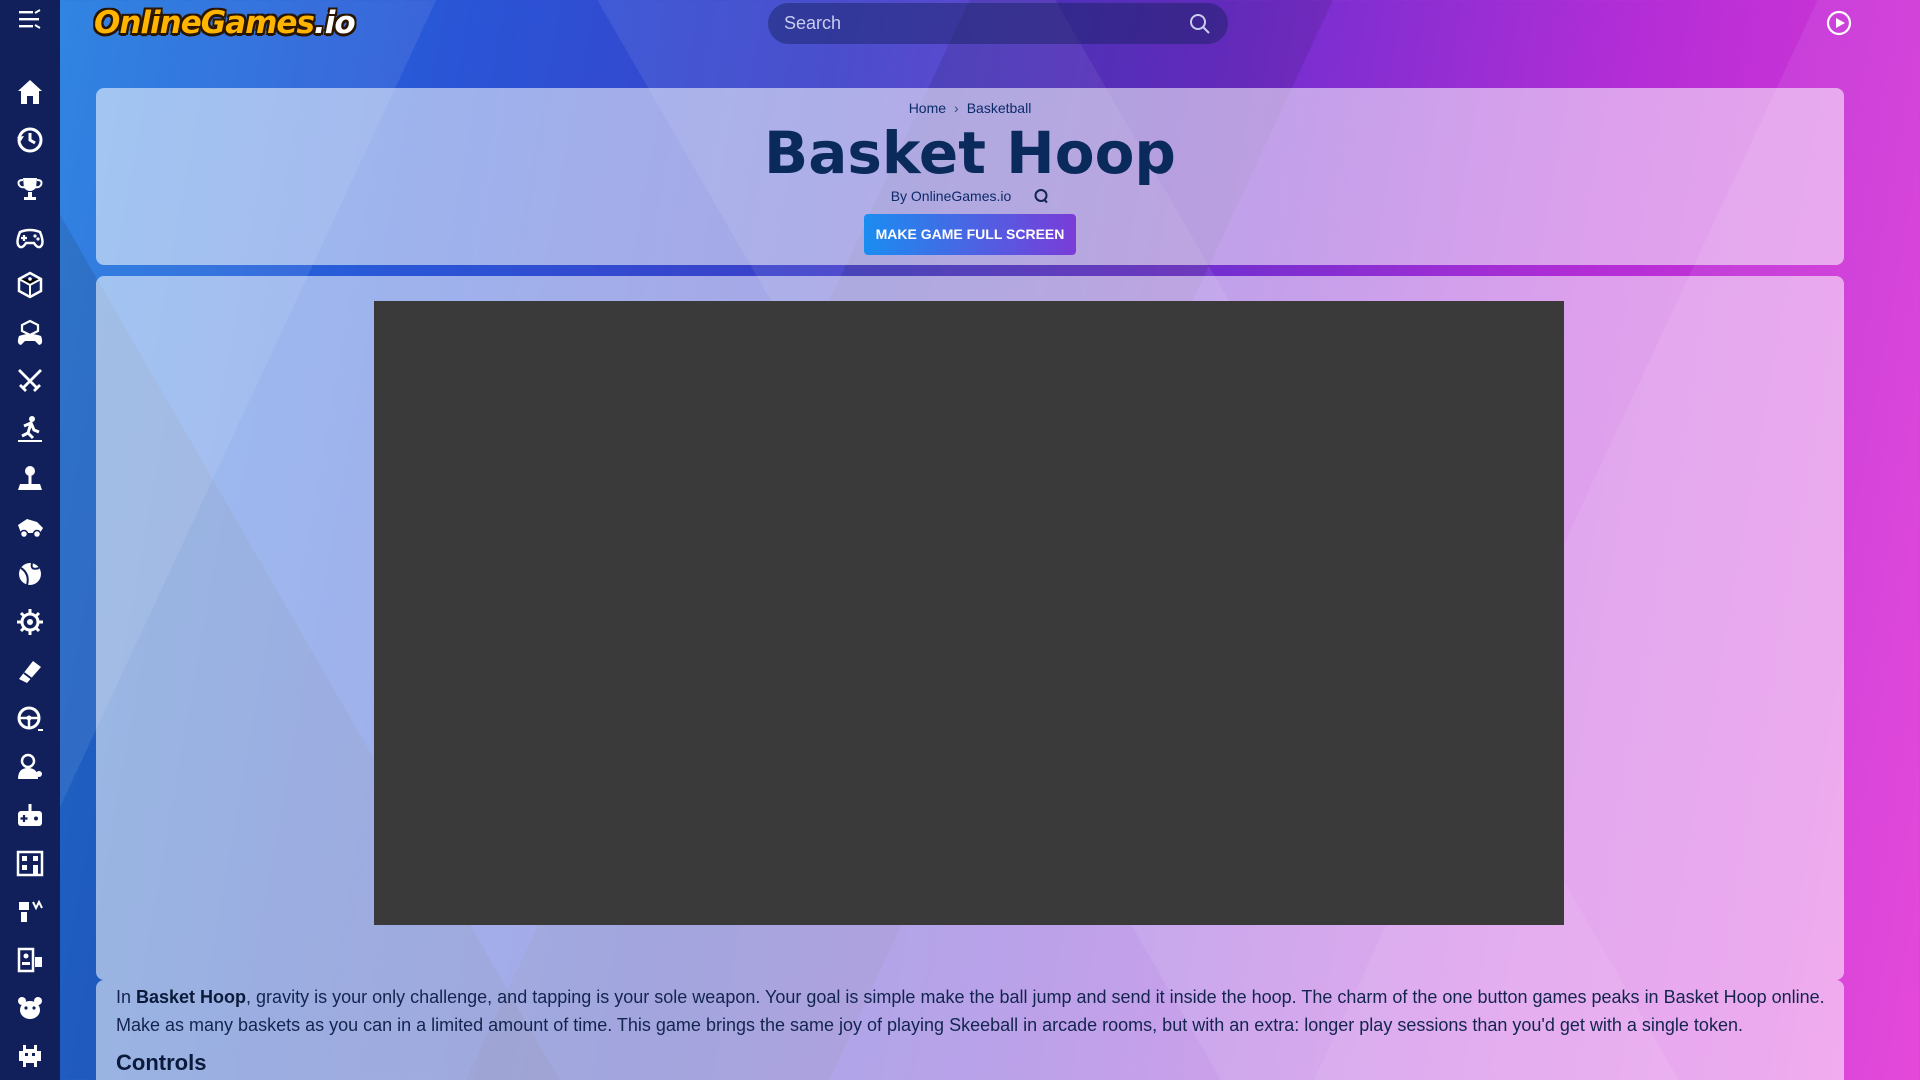 This screenshot has height=1080, width=1920. I want to click on logo-suffix-text: .io, so click(334, 23).